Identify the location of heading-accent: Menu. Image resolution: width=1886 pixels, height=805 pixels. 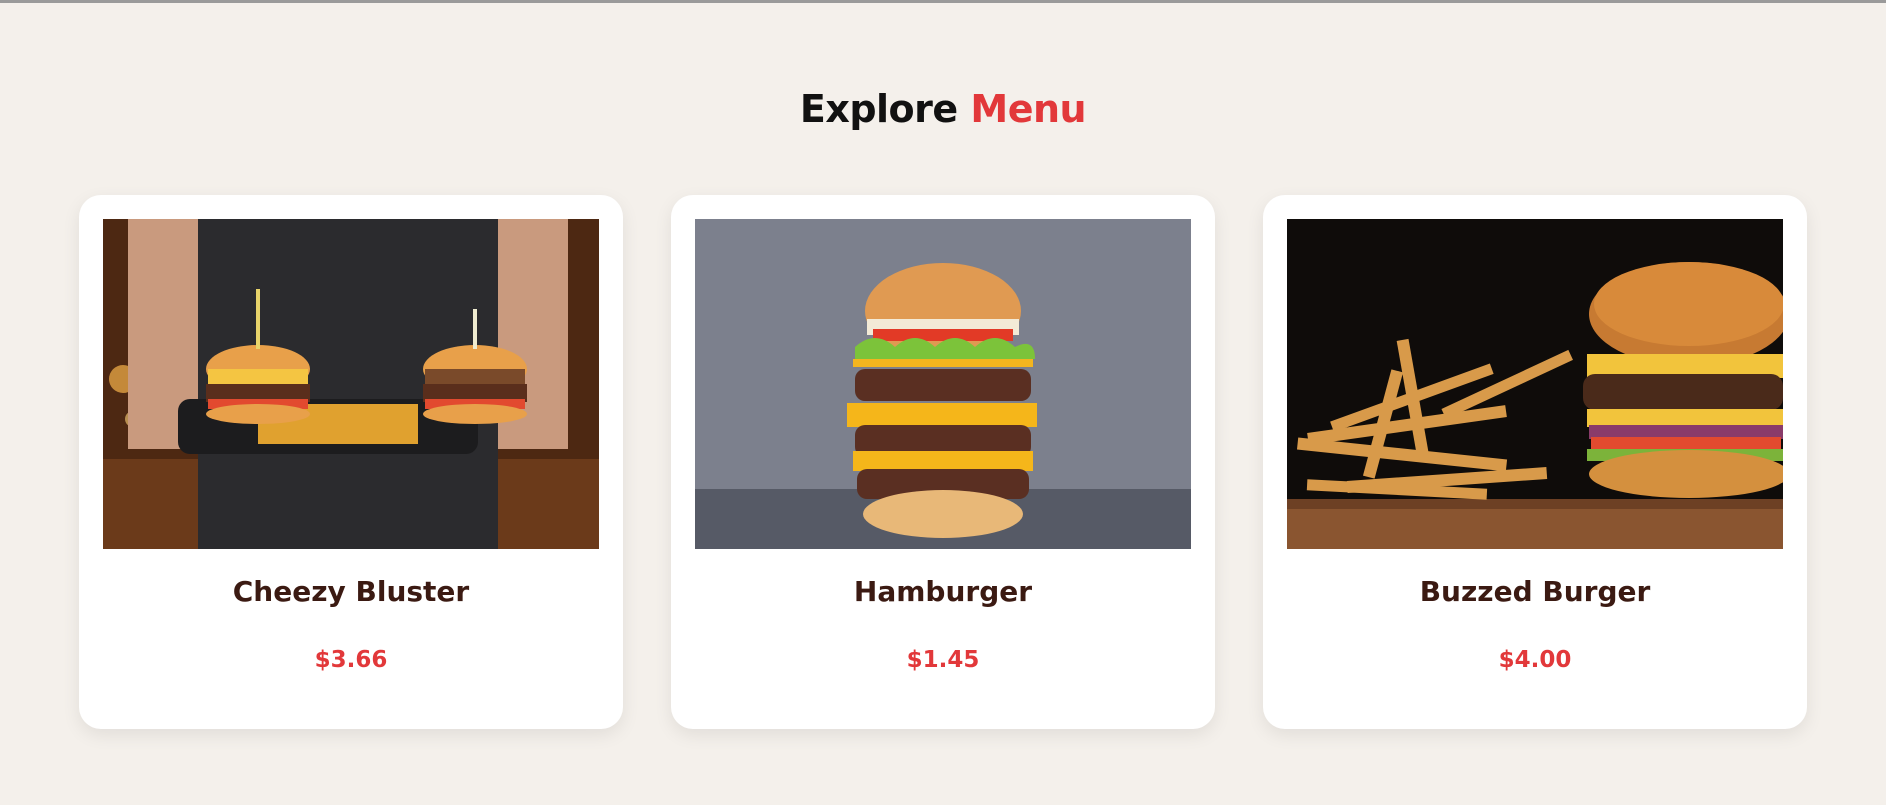
(1028, 109).